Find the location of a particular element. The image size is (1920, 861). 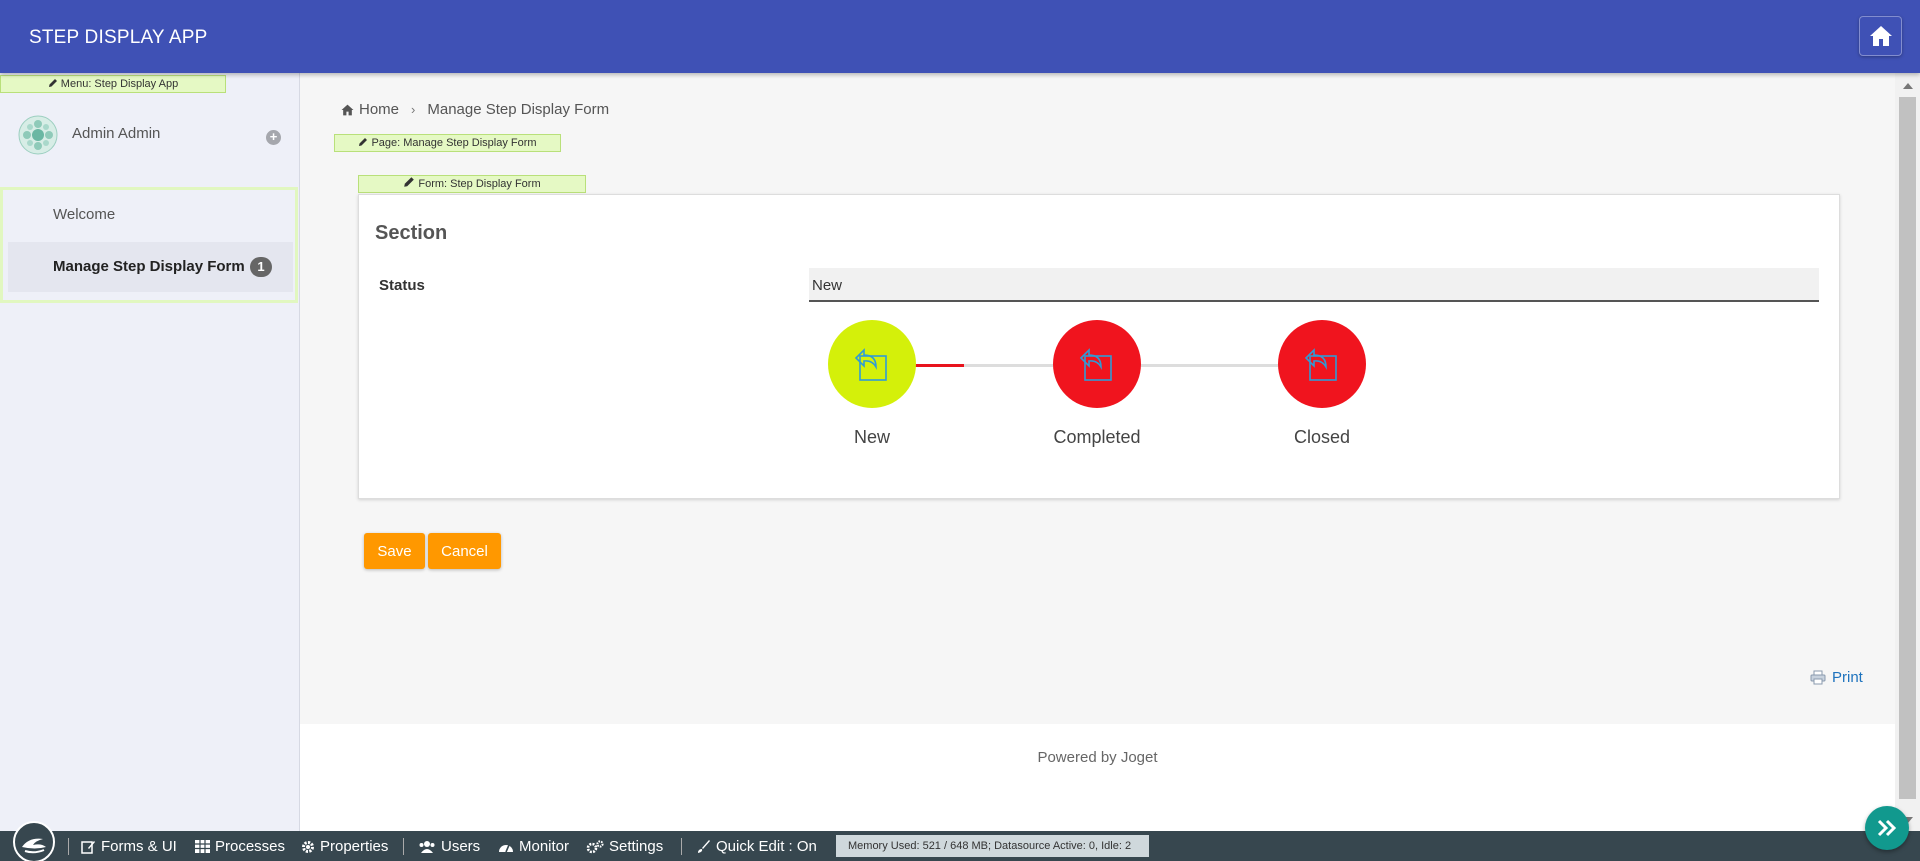

double-chevron-right-icon is located at coordinates (1887, 828).